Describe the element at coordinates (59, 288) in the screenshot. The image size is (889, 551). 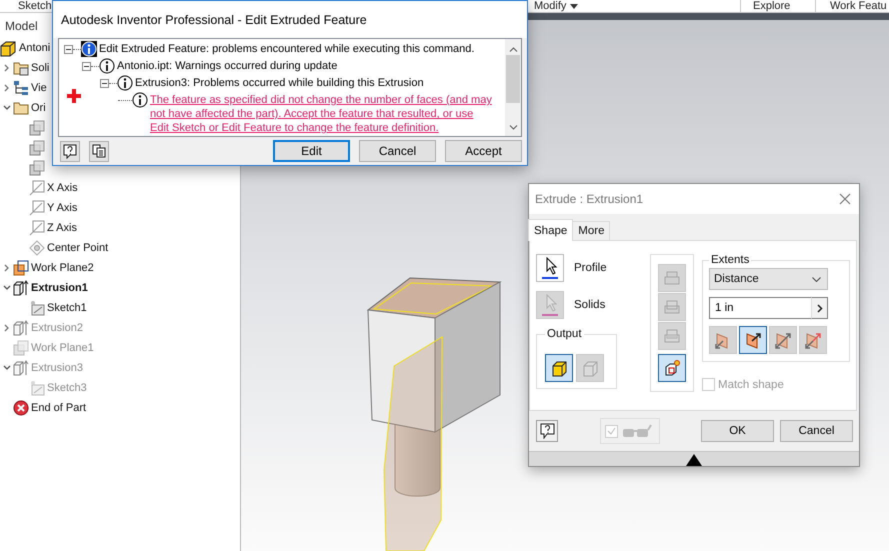
I see `tree-item-label: Extrusion1` at that location.